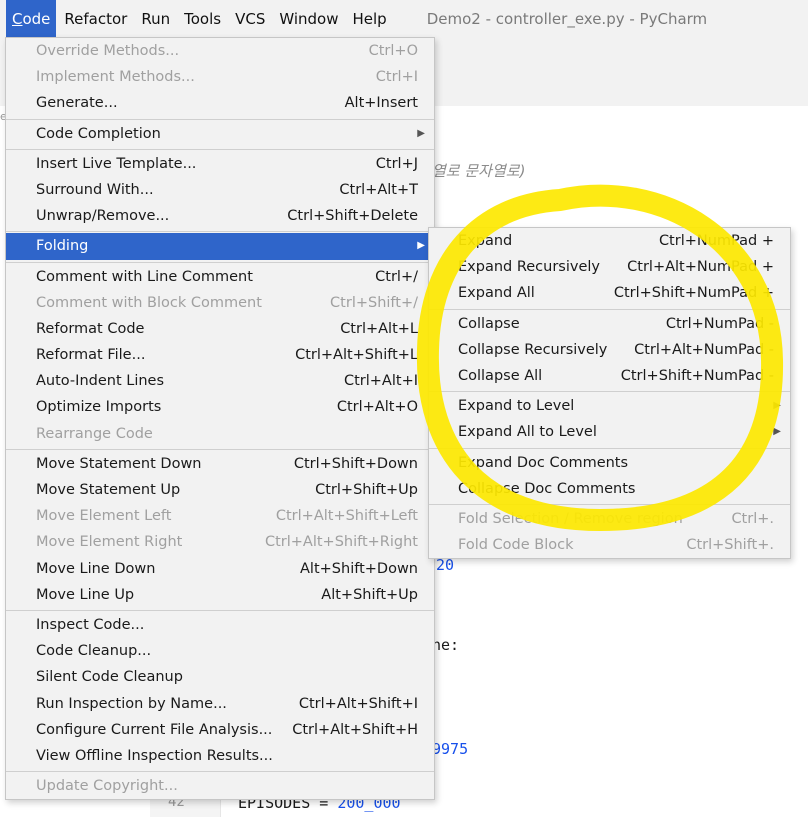 This screenshot has height=817, width=808. Describe the element at coordinates (220, 381) in the screenshot. I see `menu-item-auto-indent: Auto-Indent Lines Ctrl+Alt+I` at that location.